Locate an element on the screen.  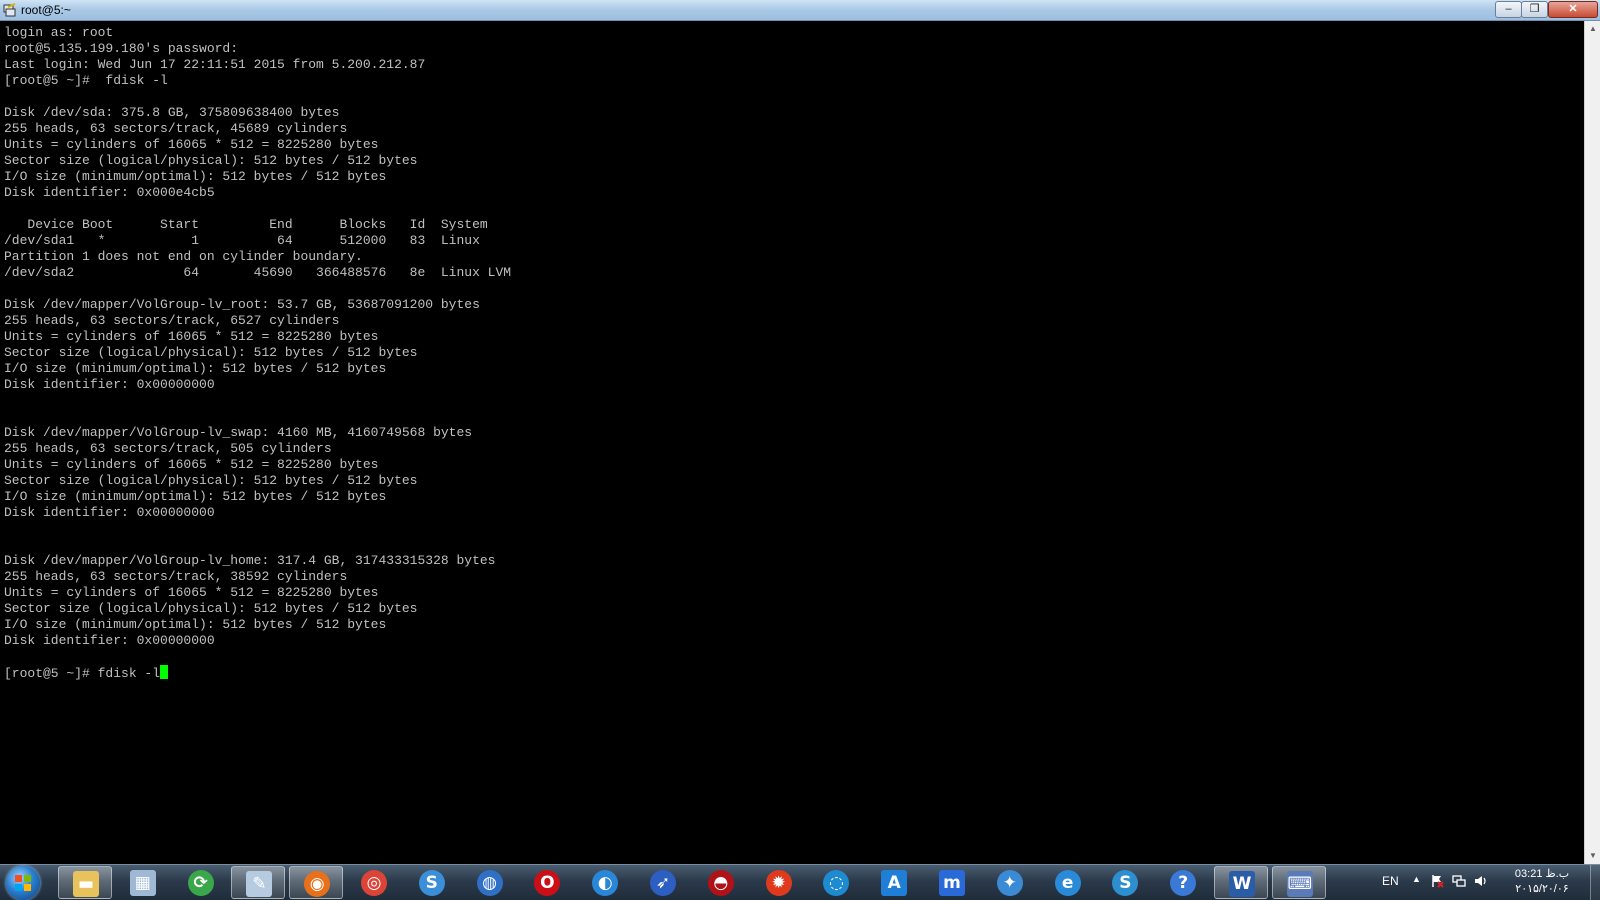
blue-globe-icon: ◍ is located at coordinates (489, 883).